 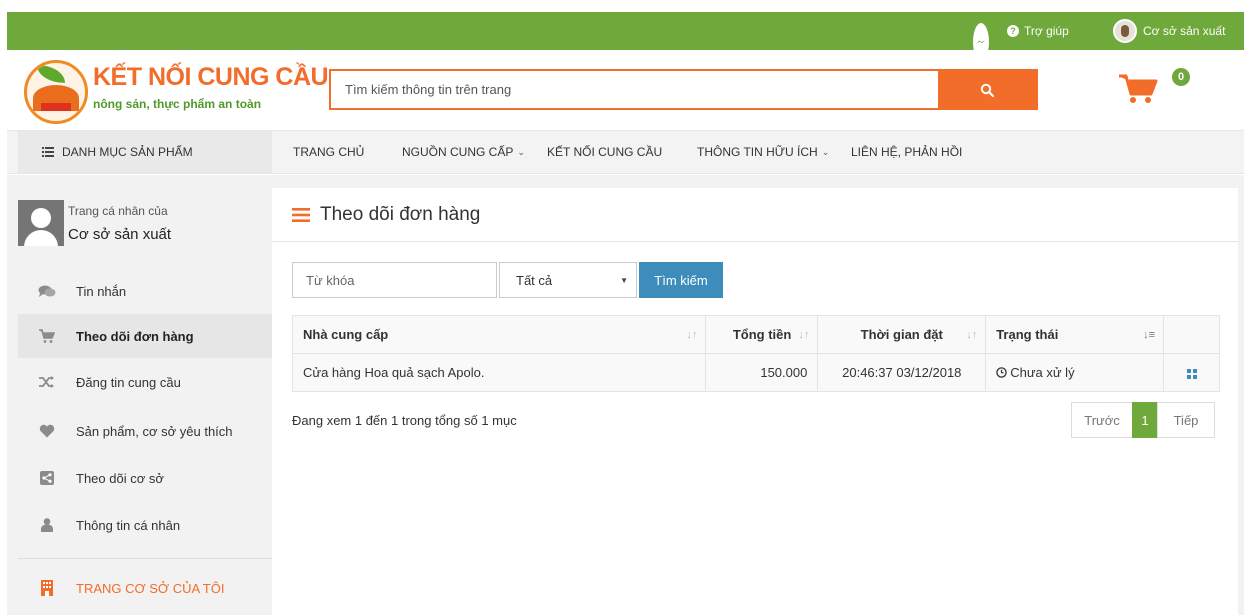 I want to click on col-time-header: Thời gian đặt ↓↑, so click(x=902, y=334).